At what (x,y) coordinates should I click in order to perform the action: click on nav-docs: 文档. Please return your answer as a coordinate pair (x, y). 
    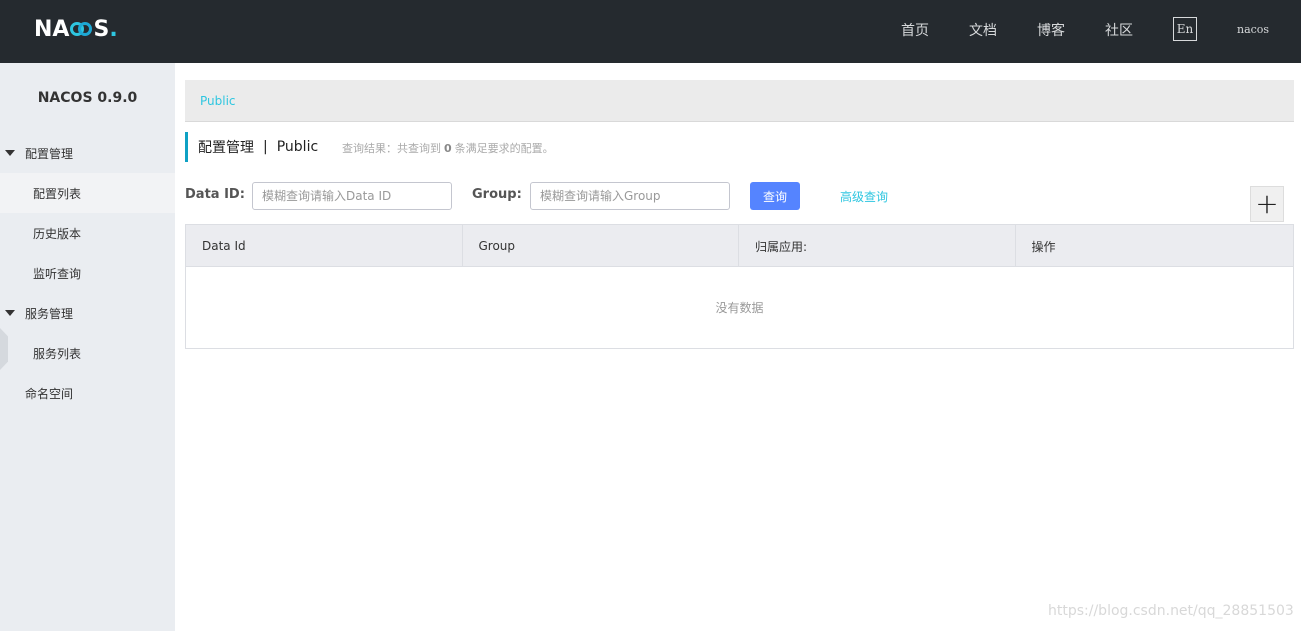
    Looking at the image, I should click on (983, 30).